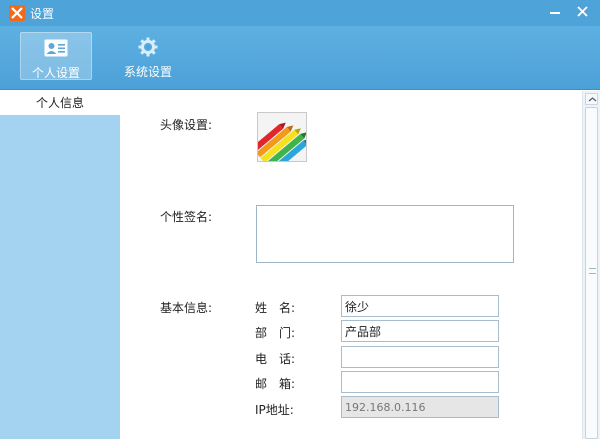 Image resolution: width=600 pixels, height=439 pixels. What do you see at coordinates (60, 103) in the screenshot?
I see `sidebar-item-personal-info: 个人信息` at bounding box center [60, 103].